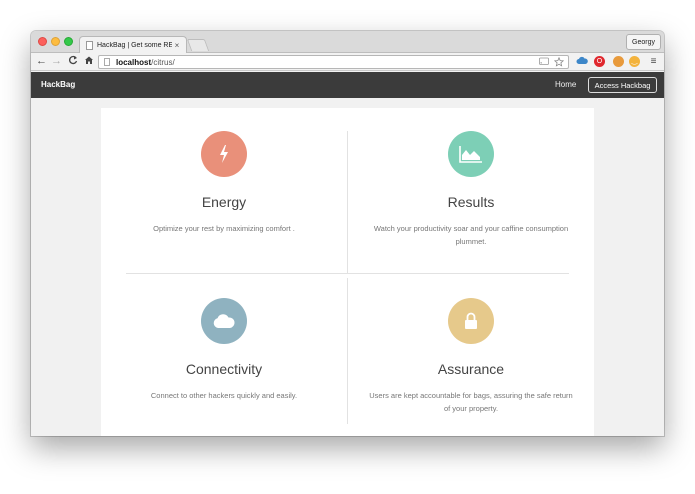  Describe the element at coordinates (551, 62) in the screenshot. I see `omnibox-icons` at that location.